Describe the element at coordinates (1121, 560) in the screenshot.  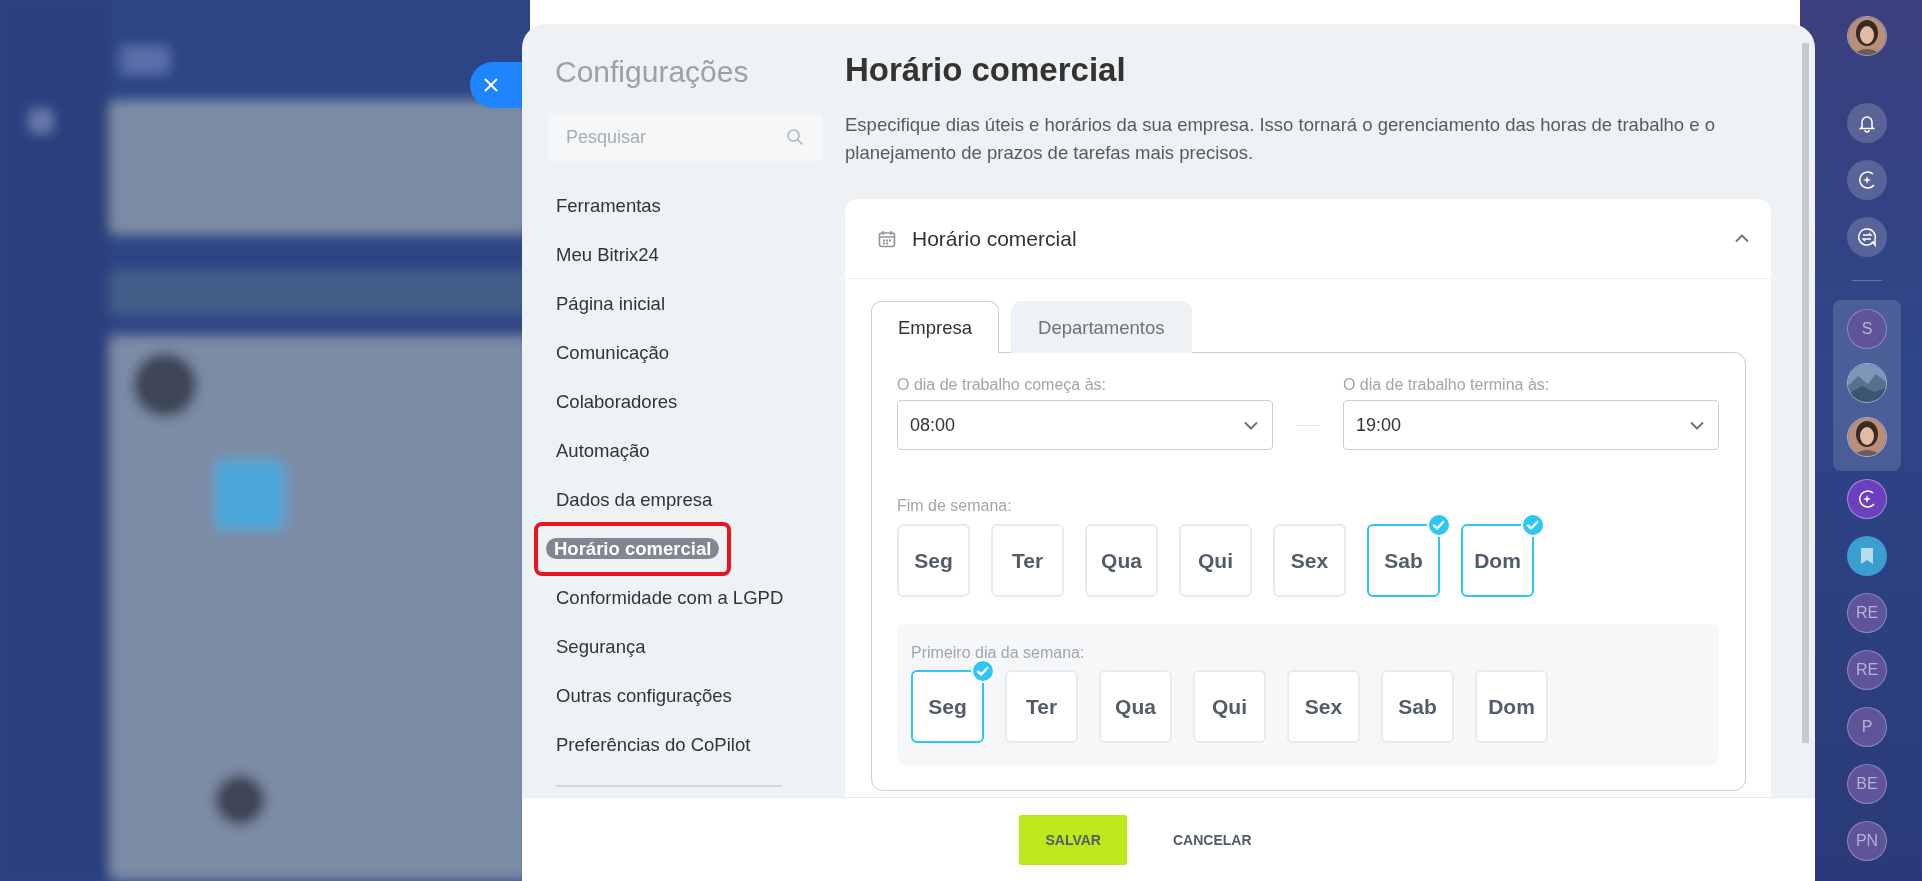
I see `day-toggle: Qua` at that location.